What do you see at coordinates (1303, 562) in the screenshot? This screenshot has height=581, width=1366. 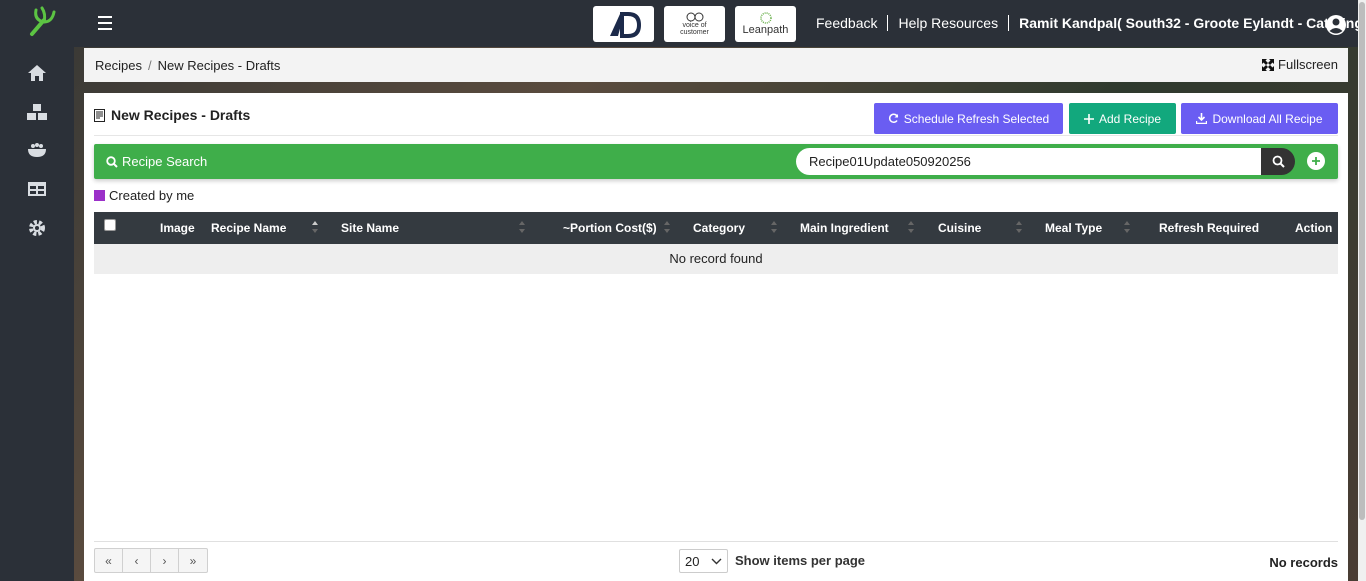 I see `pager-status: No records` at bounding box center [1303, 562].